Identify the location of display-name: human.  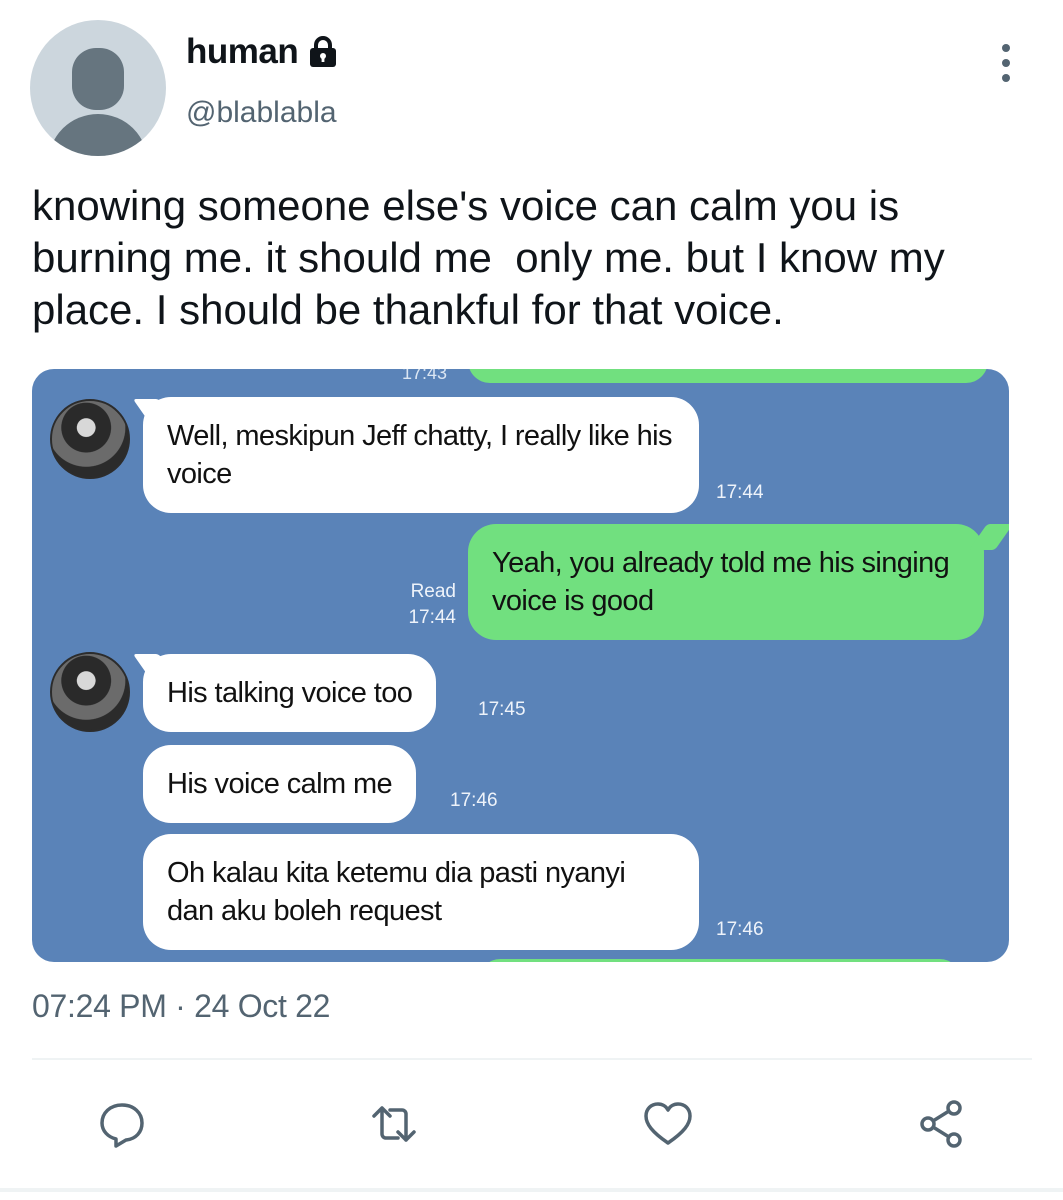
(242, 52).